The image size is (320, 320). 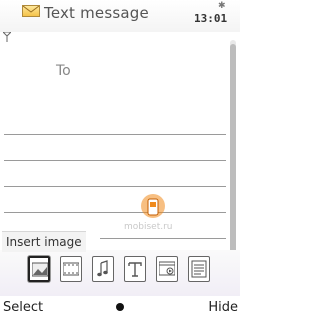 What do you see at coordinates (23, 307) in the screenshot?
I see `left-softkey: Select` at bounding box center [23, 307].